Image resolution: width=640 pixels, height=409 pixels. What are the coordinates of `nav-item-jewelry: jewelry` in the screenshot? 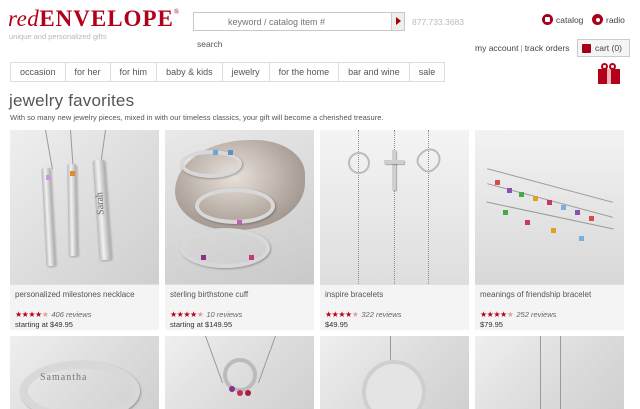 It's located at (246, 72).